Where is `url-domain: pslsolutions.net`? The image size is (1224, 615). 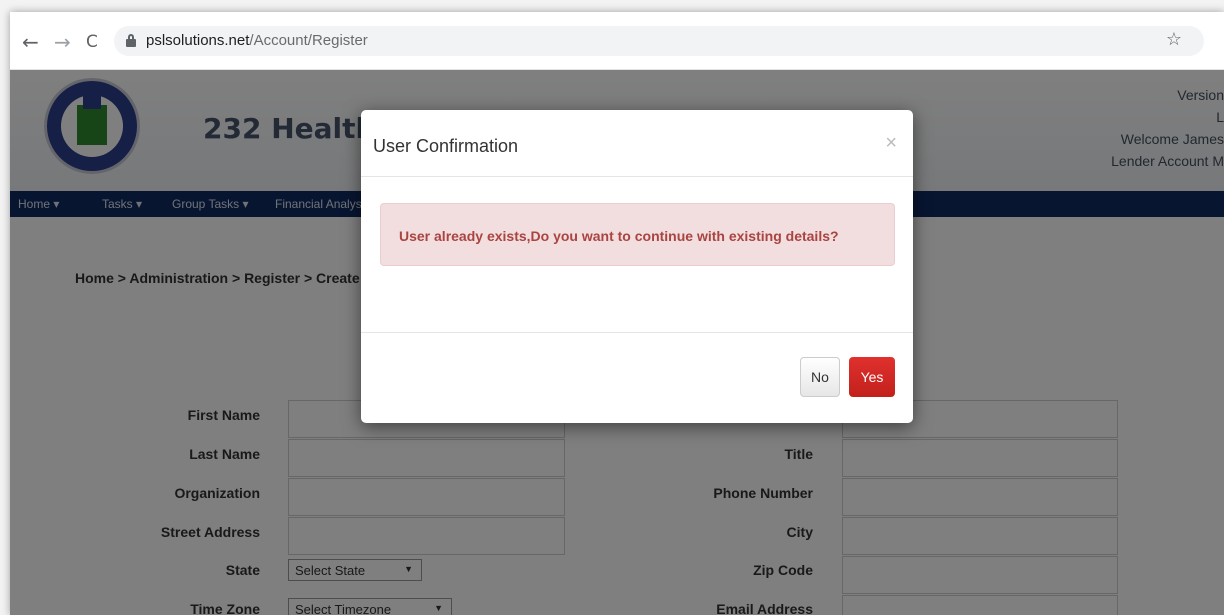 url-domain: pslsolutions.net is located at coordinates (198, 40).